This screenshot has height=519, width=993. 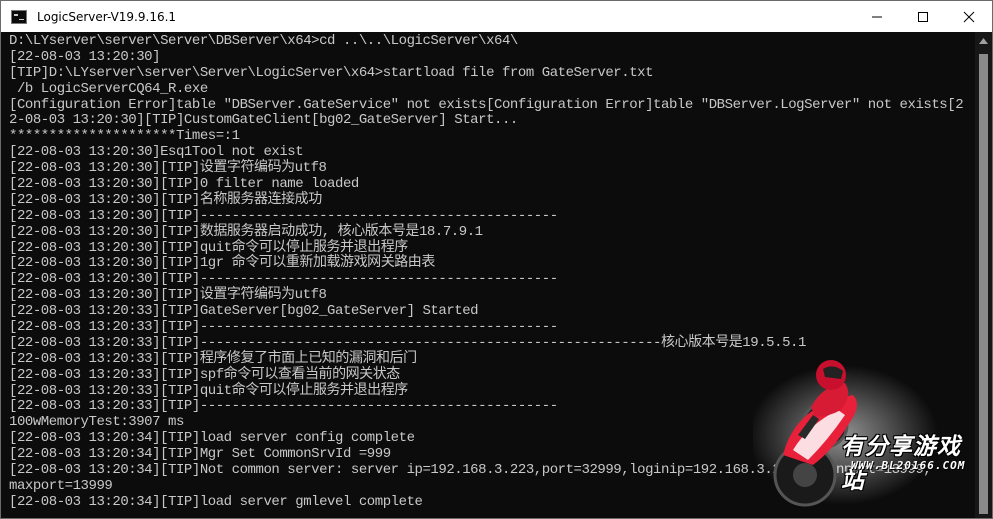 I want to click on console-app-icon, so click(x=19, y=16).